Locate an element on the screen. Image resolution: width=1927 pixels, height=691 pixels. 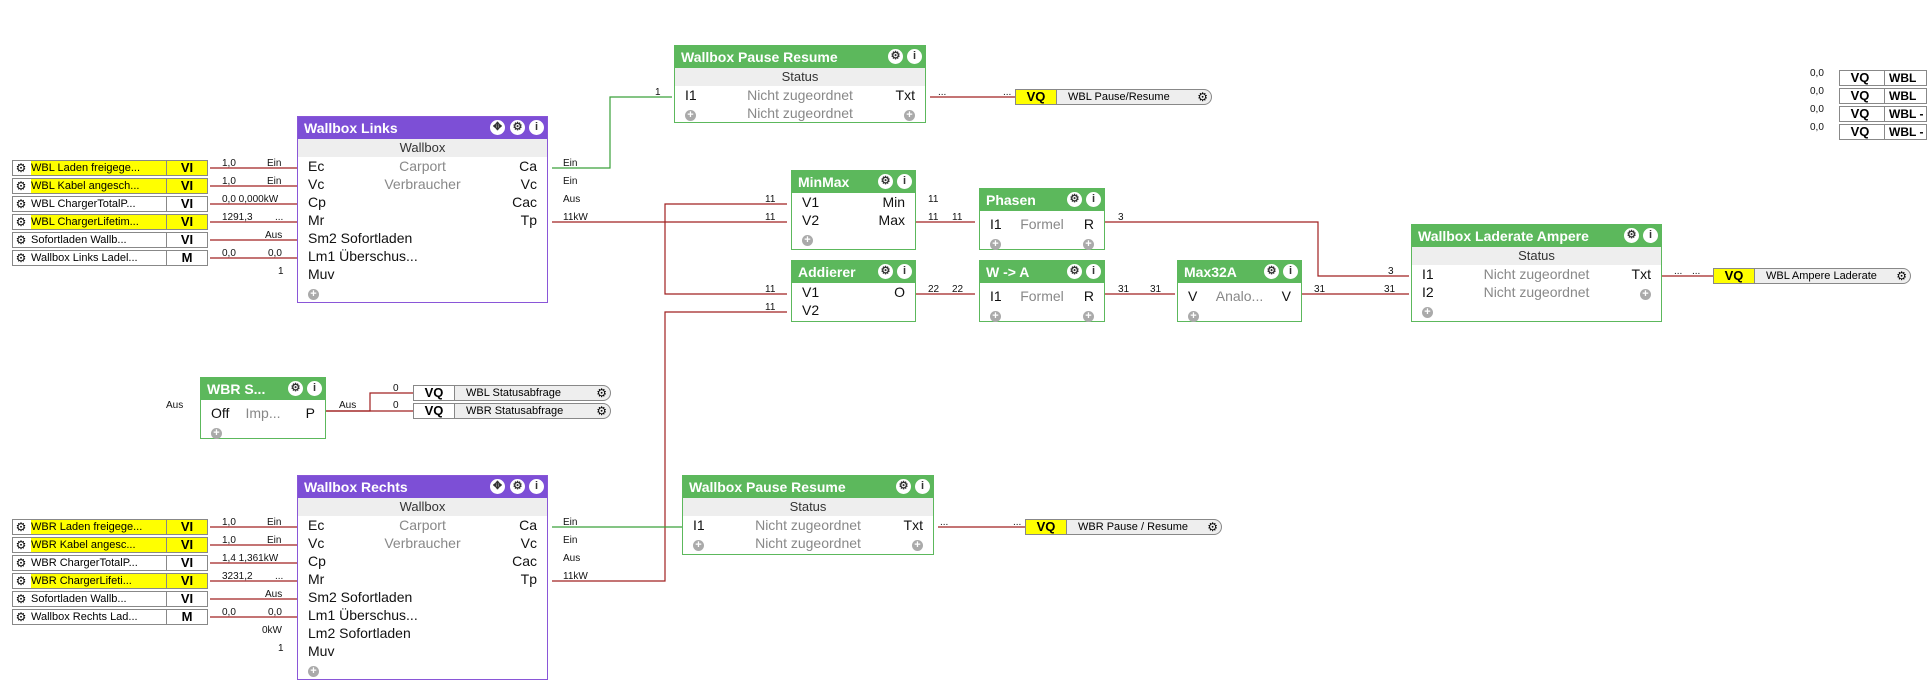
wallbox-rechts-header: Wallbox Rechts ✥ ⚙ i is located at coordinates (422, 487).